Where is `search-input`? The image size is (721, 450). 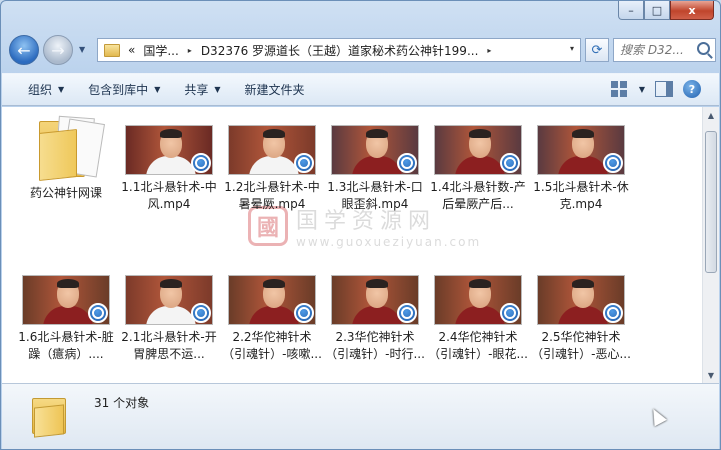 search-input is located at coordinates (660, 50).